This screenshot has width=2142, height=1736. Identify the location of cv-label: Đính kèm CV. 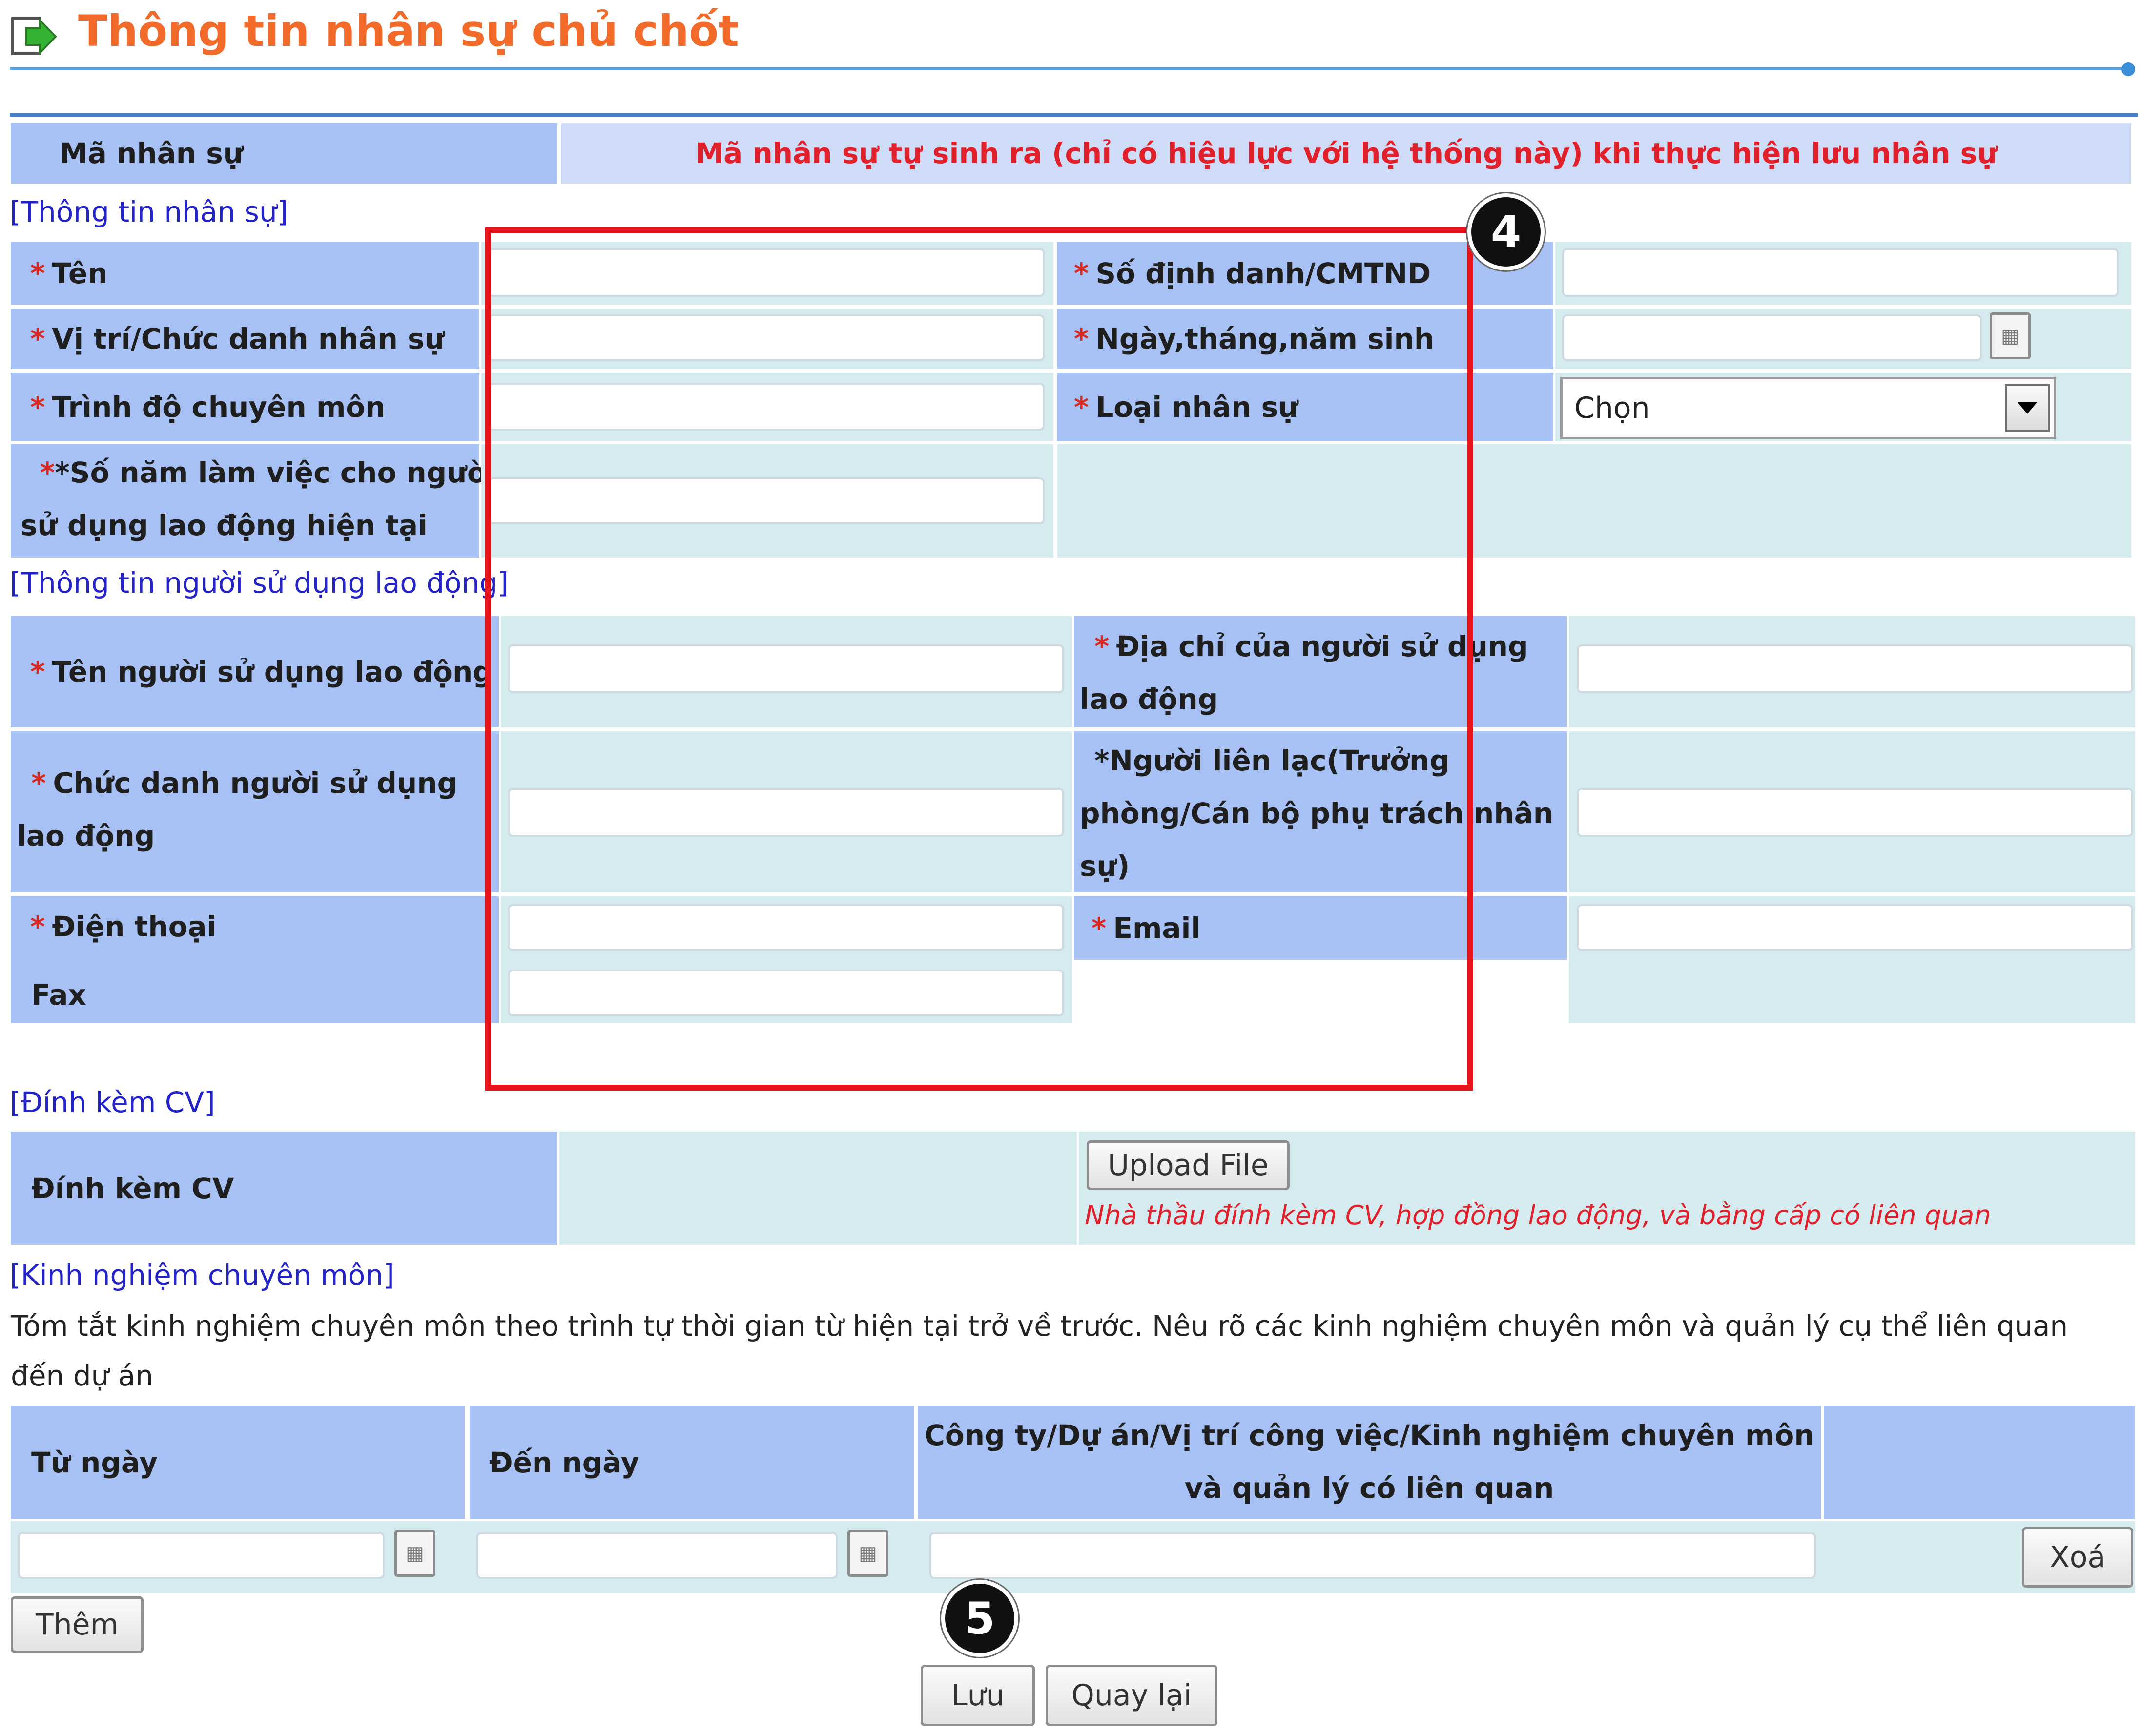
(132, 1188).